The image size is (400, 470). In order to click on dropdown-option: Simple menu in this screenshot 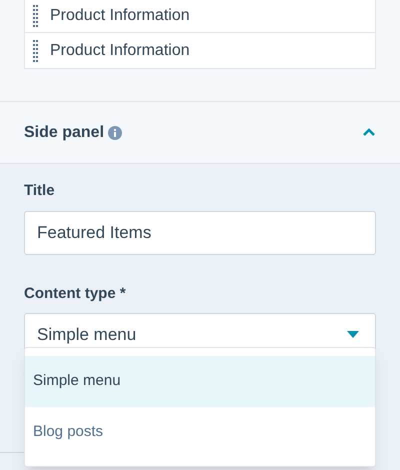, I will do `click(200, 381)`.